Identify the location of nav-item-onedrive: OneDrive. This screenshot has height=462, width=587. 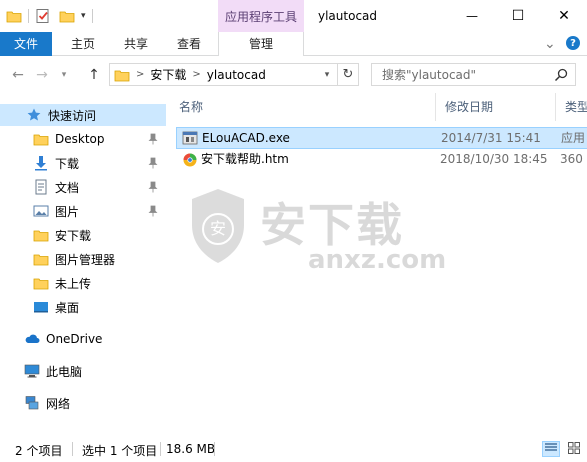
(83, 339).